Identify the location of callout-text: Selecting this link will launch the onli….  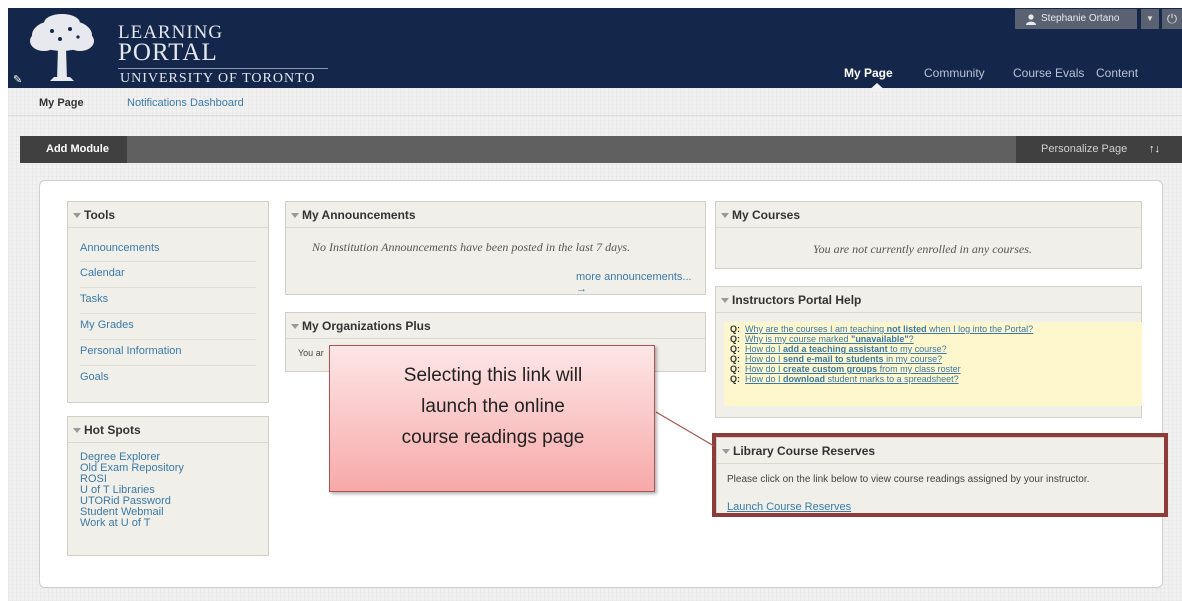
(493, 406).